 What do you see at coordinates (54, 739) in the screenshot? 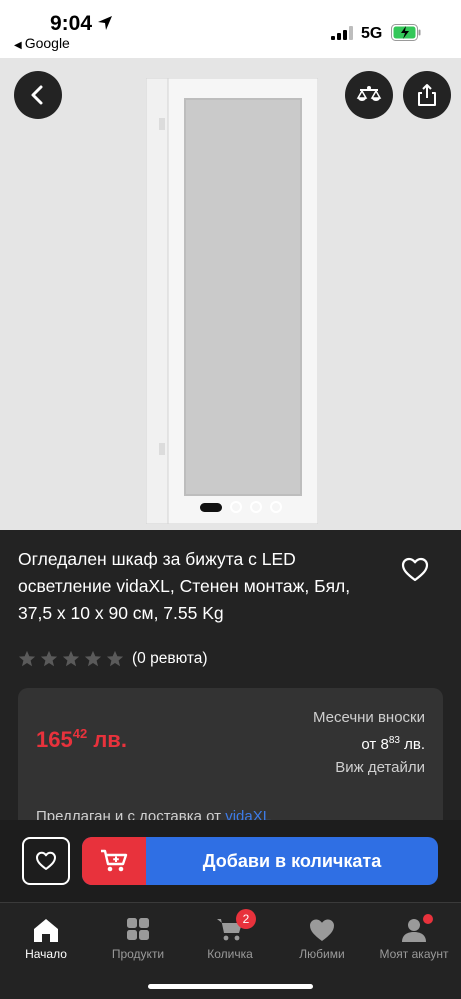
I see `price-whole: 165` at bounding box center [54, 739].